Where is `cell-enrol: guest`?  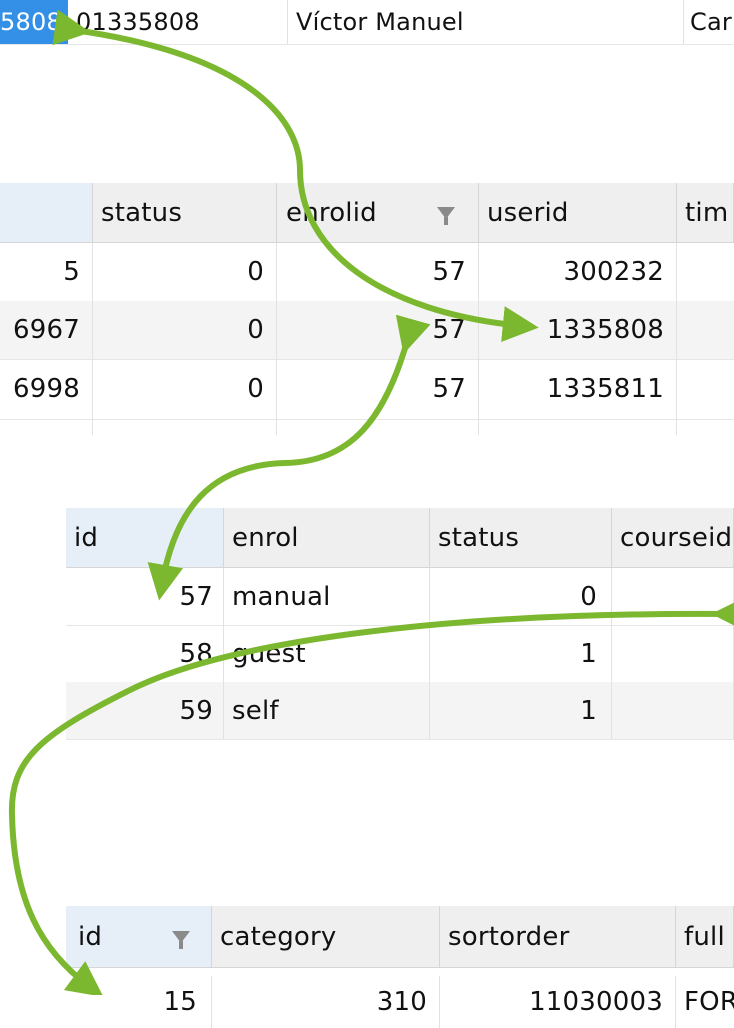 cell-enrol: guest is located at coordinates (327, 653).